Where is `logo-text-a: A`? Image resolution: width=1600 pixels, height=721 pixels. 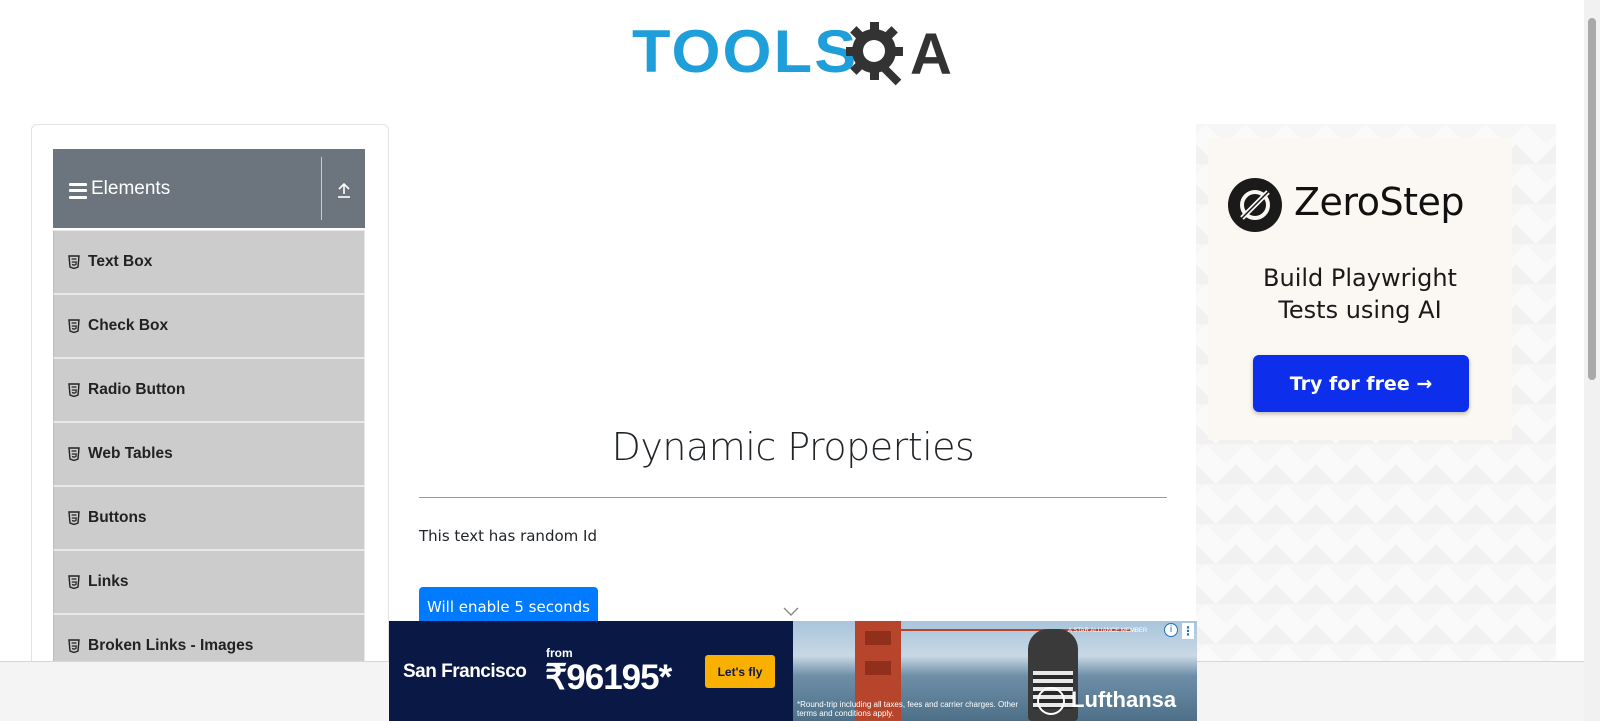
logo-text-a: A is located at coordinates (931, 54).